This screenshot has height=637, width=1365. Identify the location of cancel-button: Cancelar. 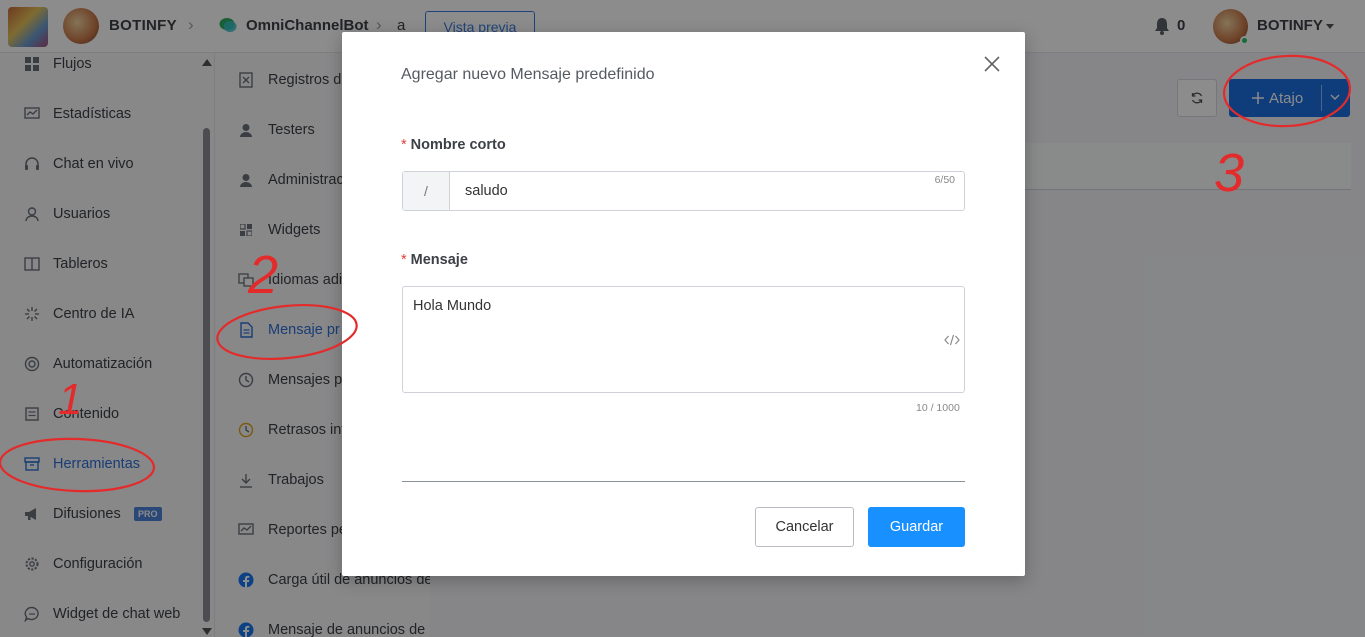
(804, 527).